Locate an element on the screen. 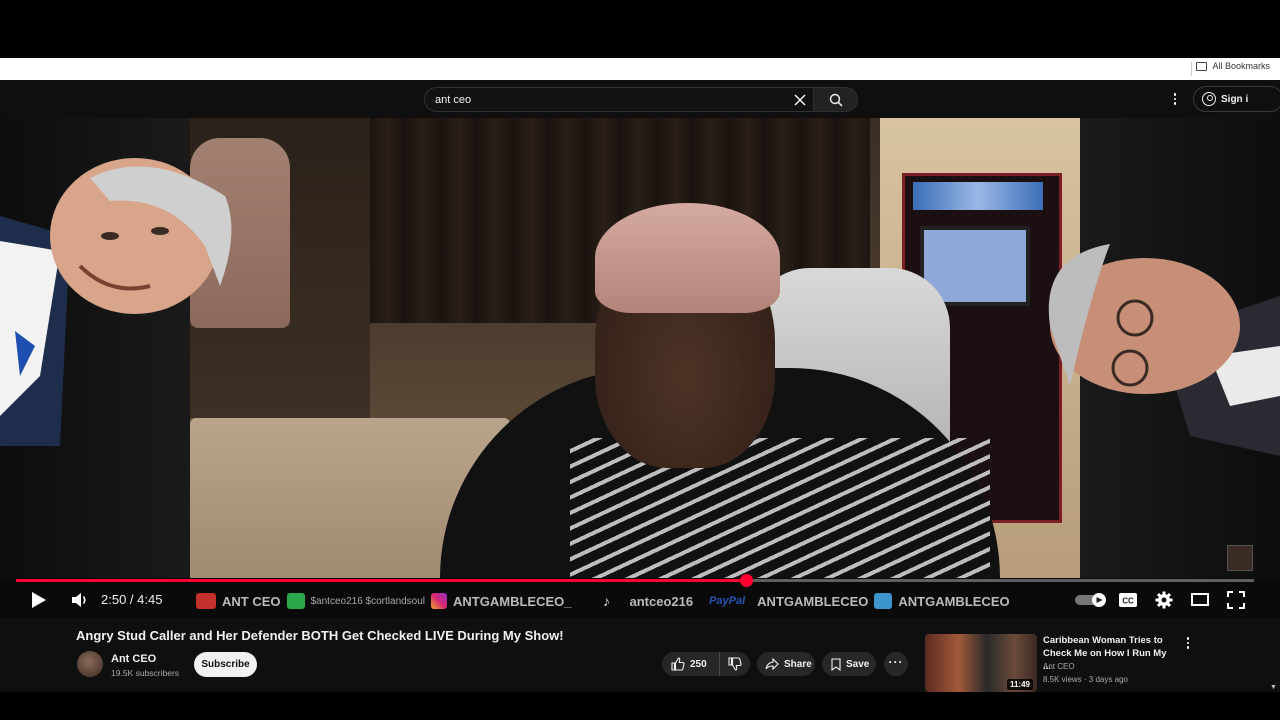  sticker-man-left is located at coordinates (116, 302).